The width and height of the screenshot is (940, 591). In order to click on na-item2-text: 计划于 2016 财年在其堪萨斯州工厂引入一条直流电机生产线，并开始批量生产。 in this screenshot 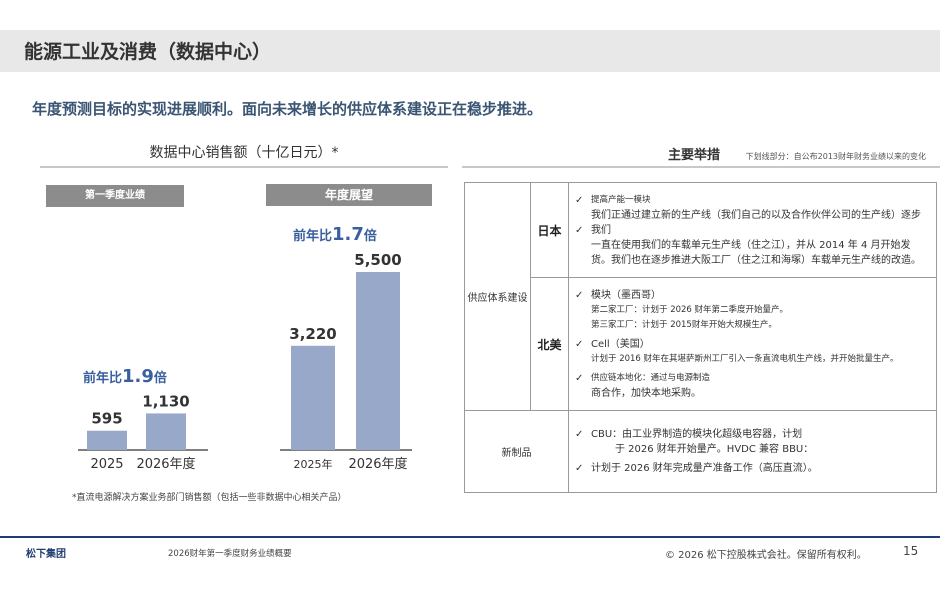, I will do `click(745, 358)`.